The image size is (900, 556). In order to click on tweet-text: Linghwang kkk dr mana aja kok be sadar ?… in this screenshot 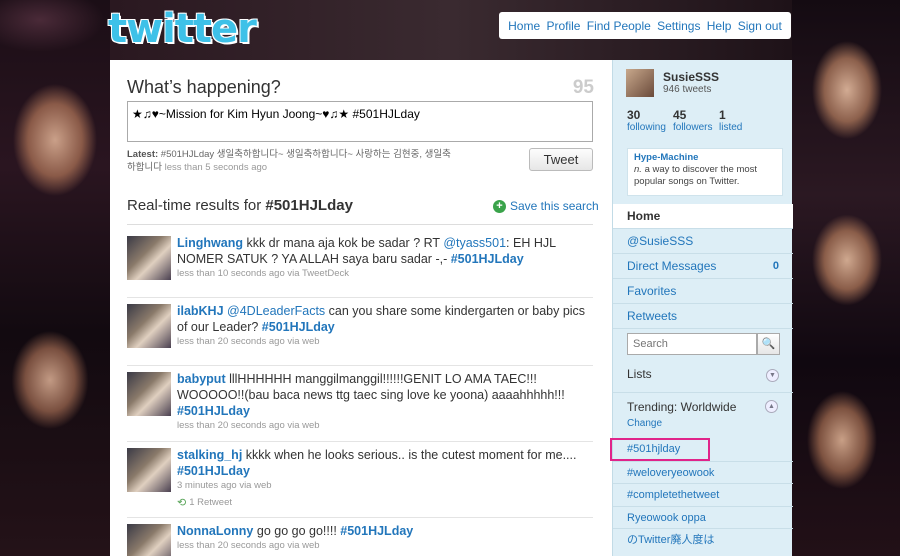, I will do `click(382, 258)`.